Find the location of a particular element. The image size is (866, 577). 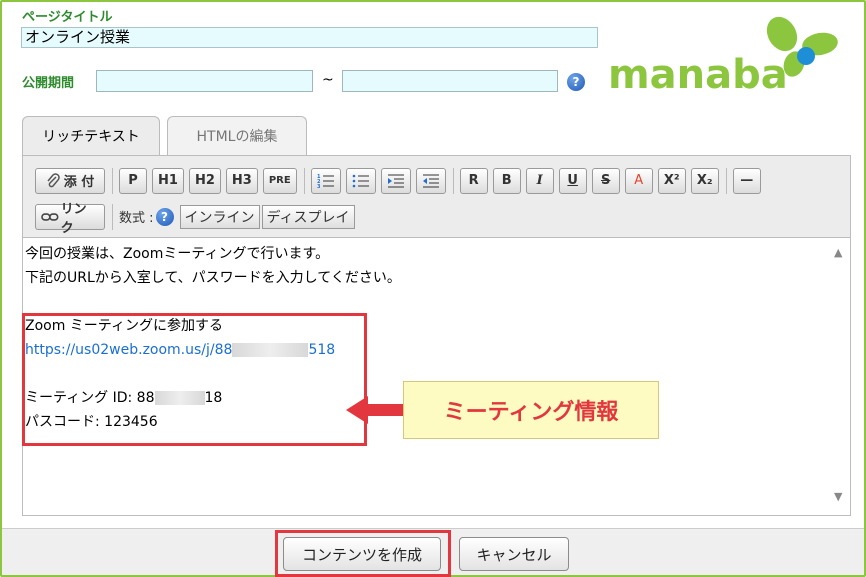

pre-button: PRE is located at coordinates (279, 180).